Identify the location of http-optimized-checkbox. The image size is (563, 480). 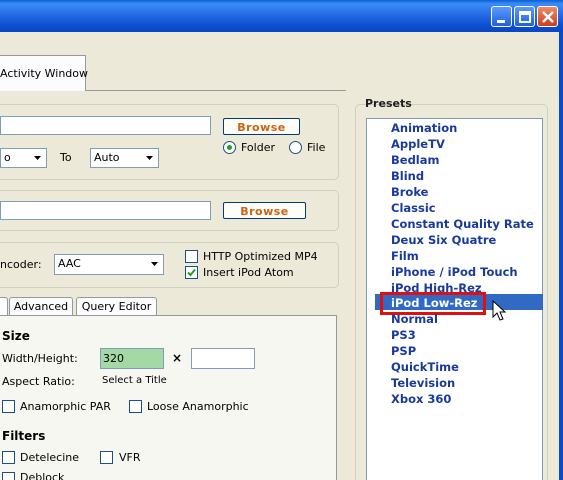
(191, 256).